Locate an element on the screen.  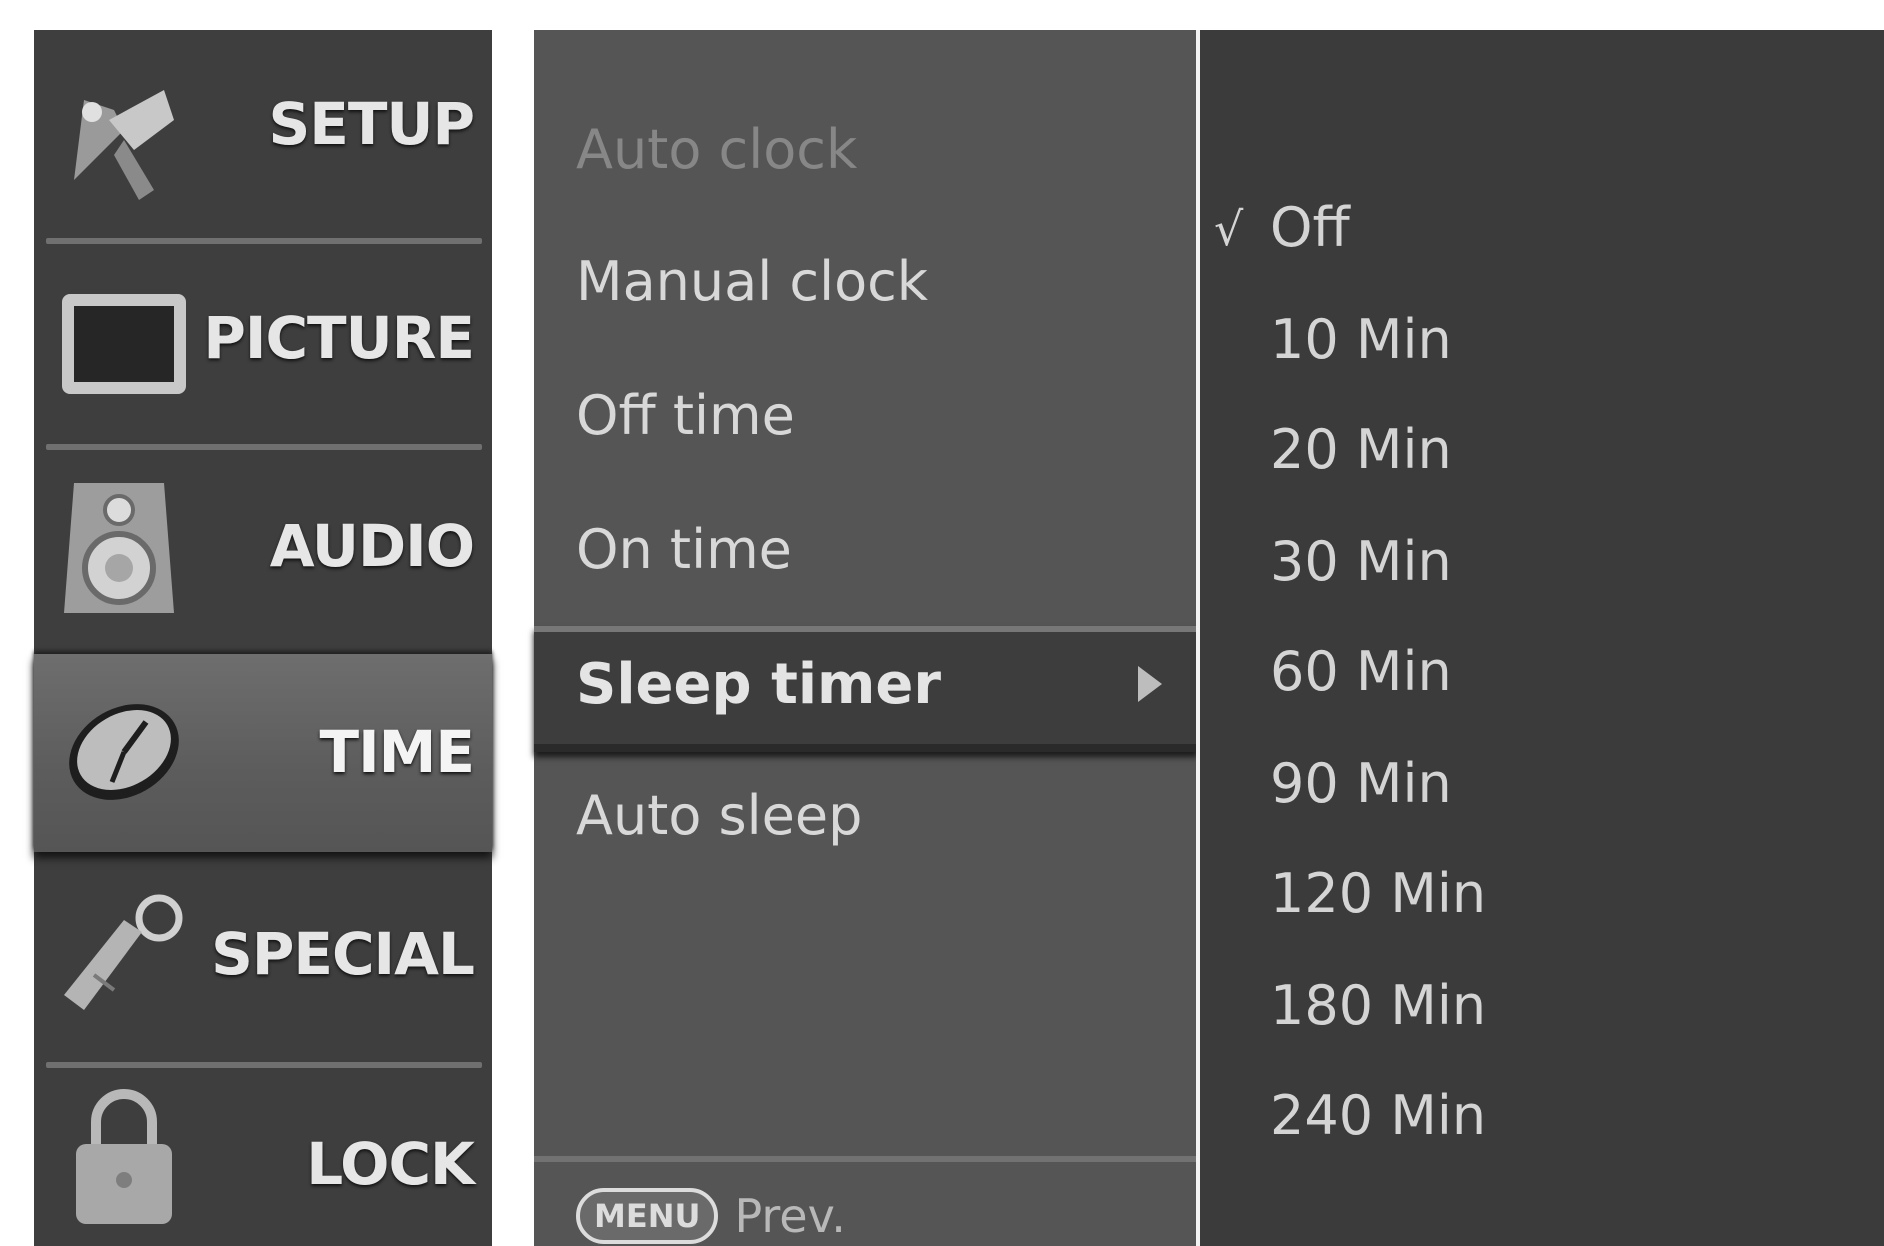
value-item: 10 Min is located at coordinates (1361, 339).